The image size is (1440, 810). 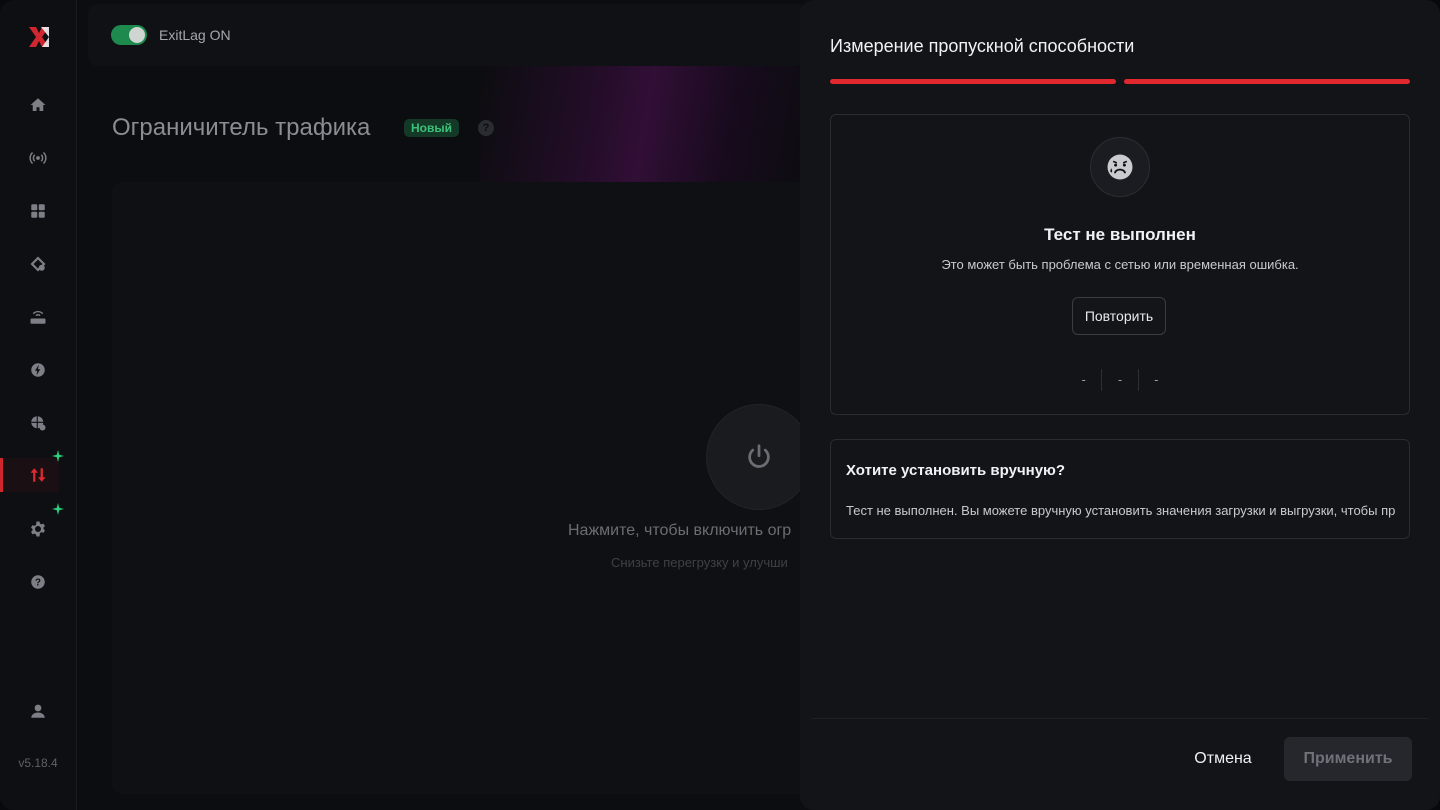 What do you see at coordinates (195, 35) in the screenshot?
I see `exitlag-toggle-label: ExitLag ON` at bounding box center [195, 35].